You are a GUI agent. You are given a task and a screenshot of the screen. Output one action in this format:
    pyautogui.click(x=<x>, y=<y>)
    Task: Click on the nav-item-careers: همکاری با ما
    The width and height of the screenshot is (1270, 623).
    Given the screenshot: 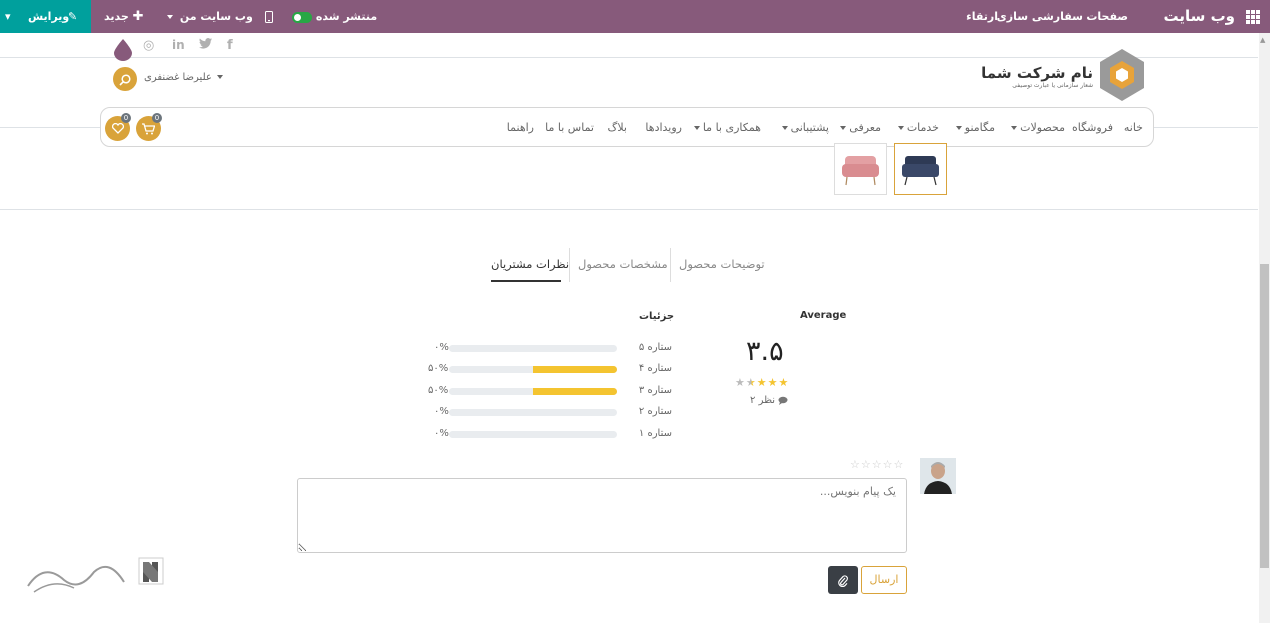 What is the action you would take?
    pyautogui.click(x=727, y=127)
    